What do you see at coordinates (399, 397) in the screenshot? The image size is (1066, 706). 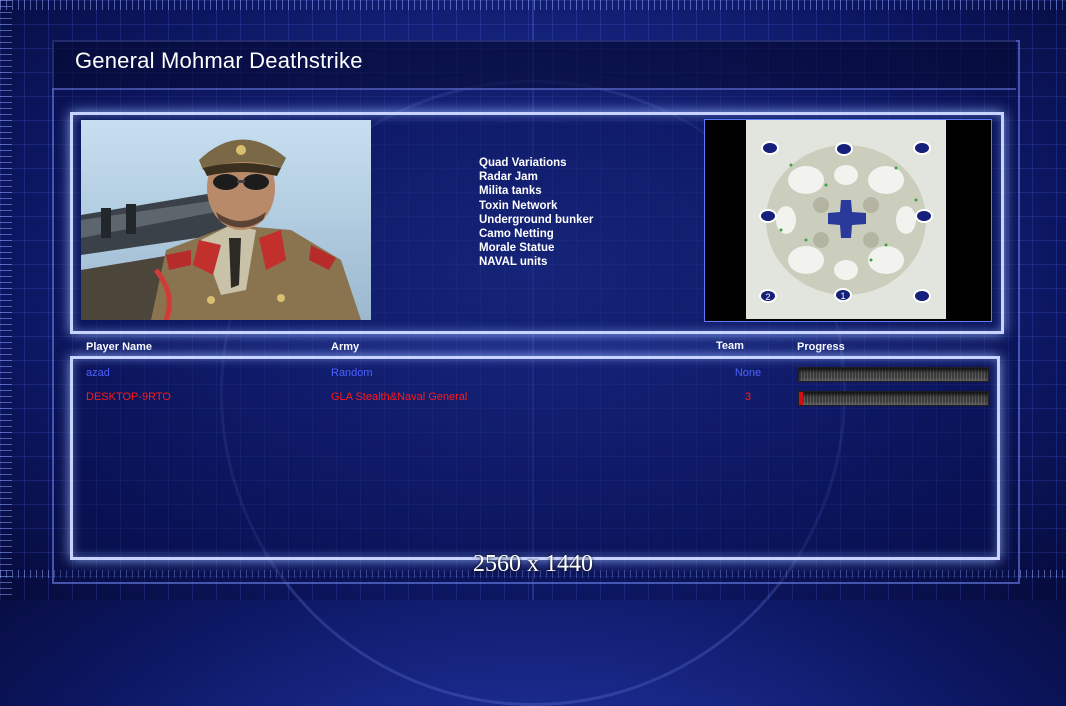 I see `player-army: GLA Stealth&Naval General` at bounding box center [399, 397].